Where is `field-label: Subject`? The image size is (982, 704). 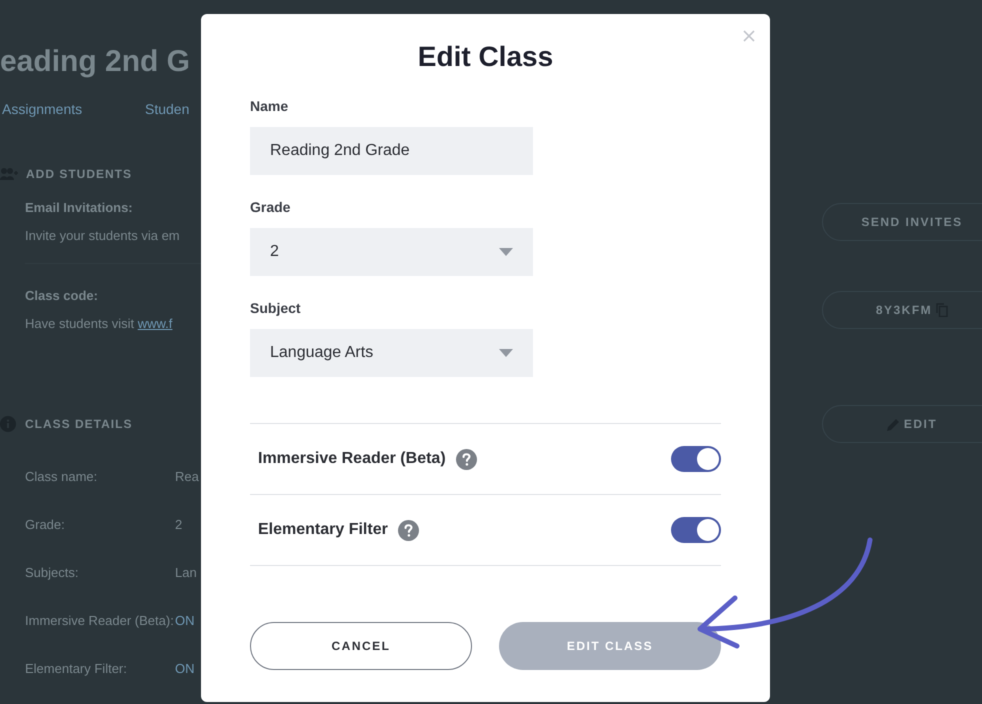
field-label: Subject is located at coordinates (276, 308).